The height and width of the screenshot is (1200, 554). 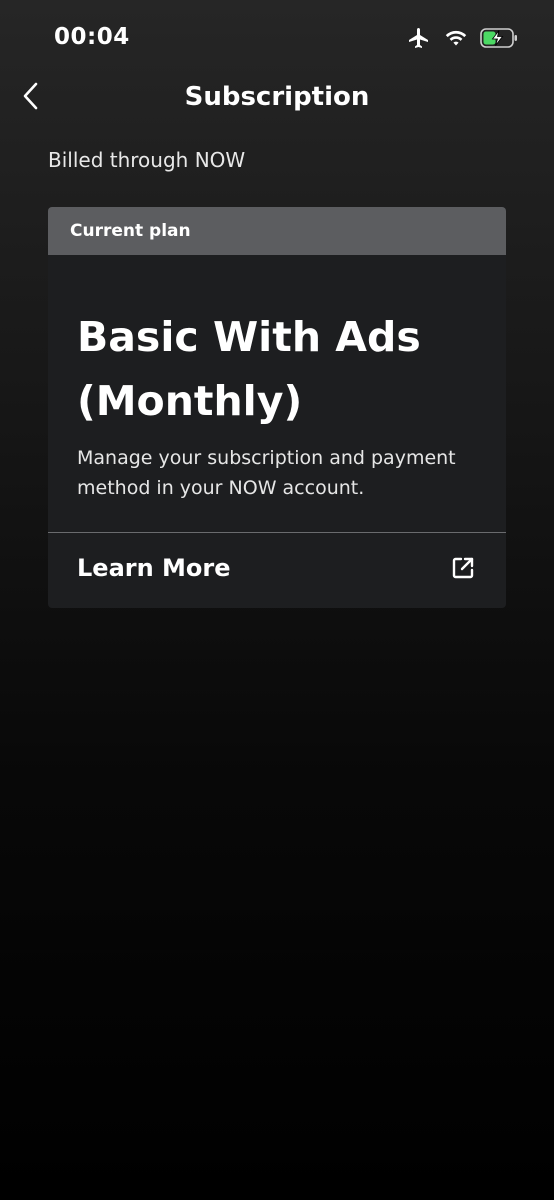 I want to click on wifi-icon, so click(x=456, y=38).